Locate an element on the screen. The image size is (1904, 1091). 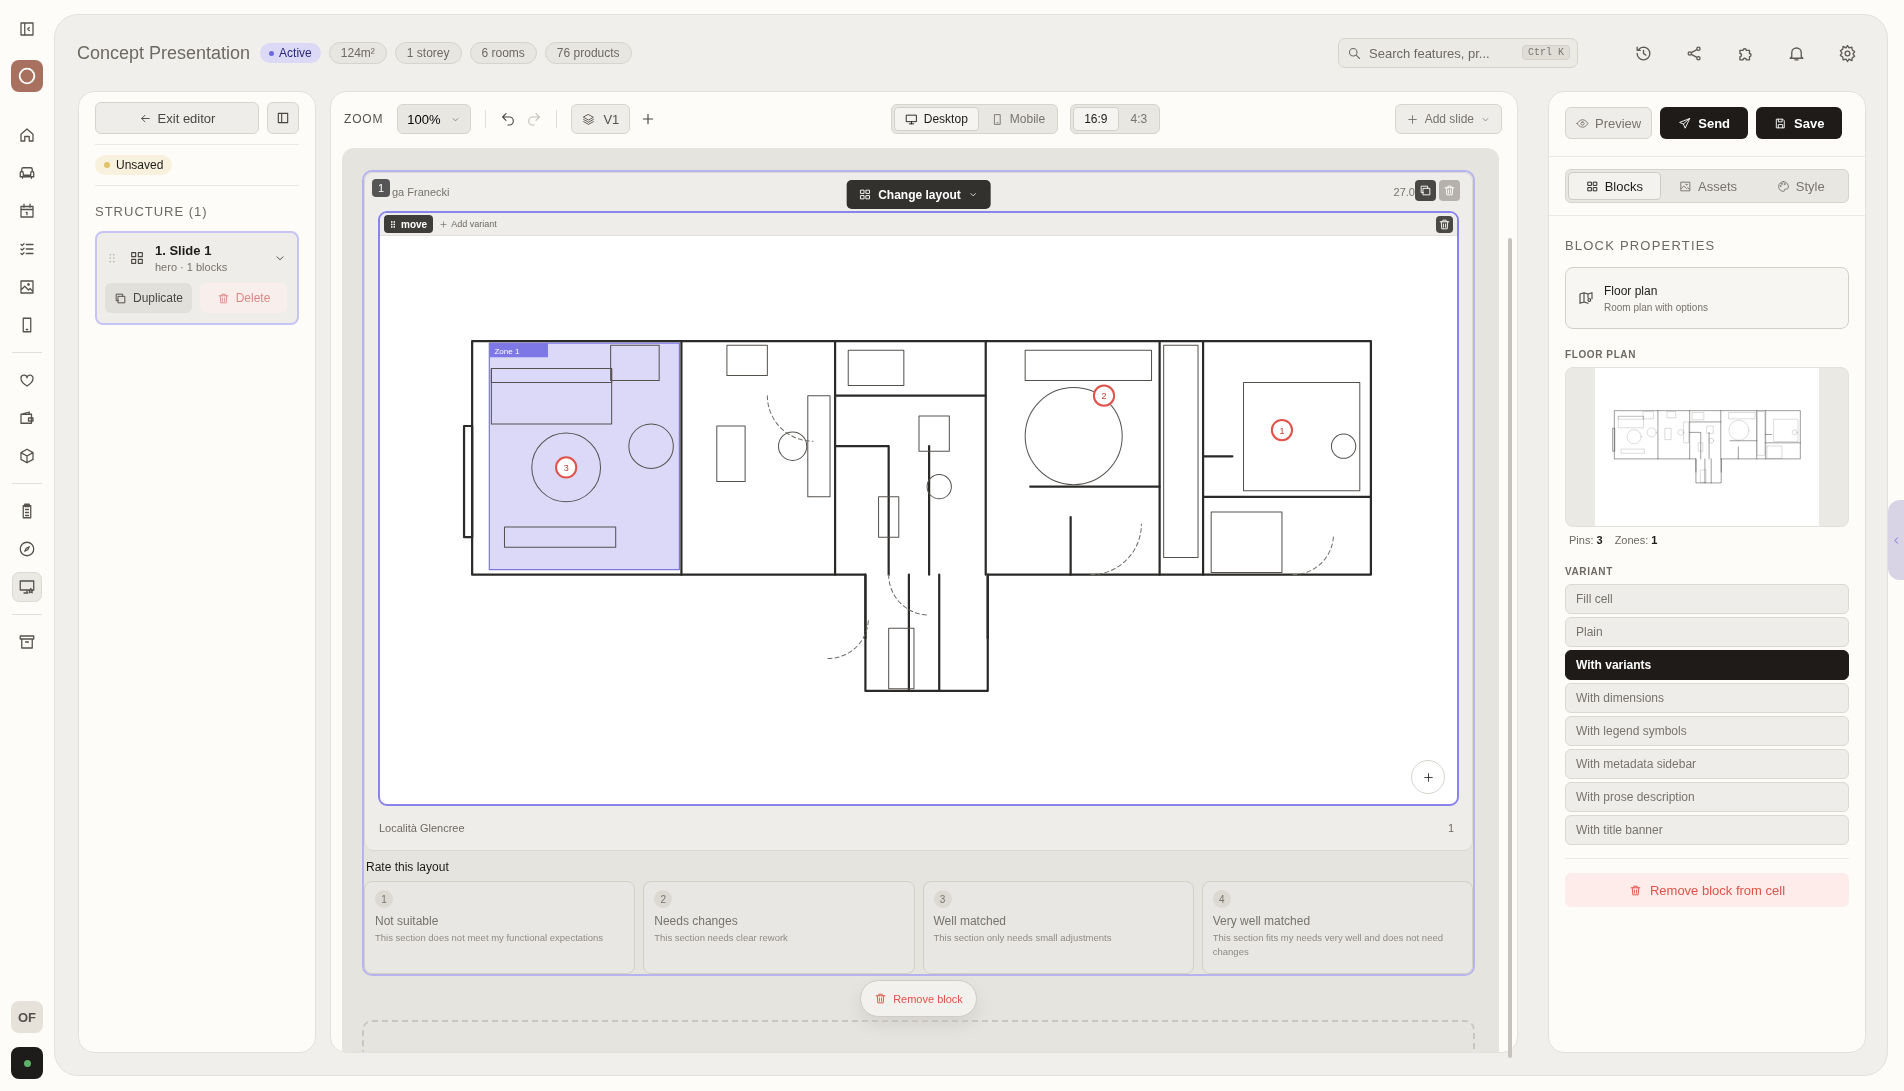
compass-icon is located at coordinates (27, 549).